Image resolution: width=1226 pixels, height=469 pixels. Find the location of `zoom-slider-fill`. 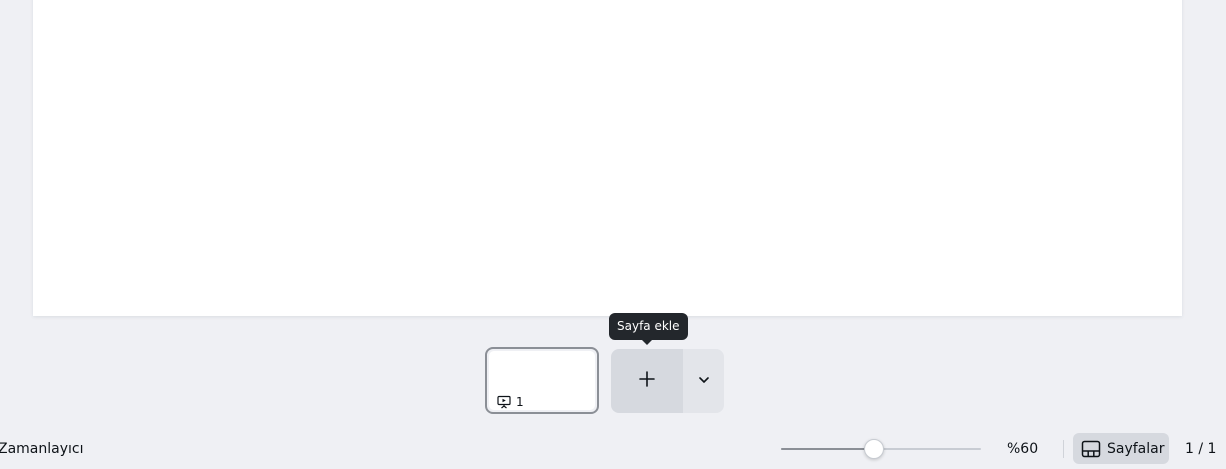

zoom-slider-fill is located at coordinates (827, 449).